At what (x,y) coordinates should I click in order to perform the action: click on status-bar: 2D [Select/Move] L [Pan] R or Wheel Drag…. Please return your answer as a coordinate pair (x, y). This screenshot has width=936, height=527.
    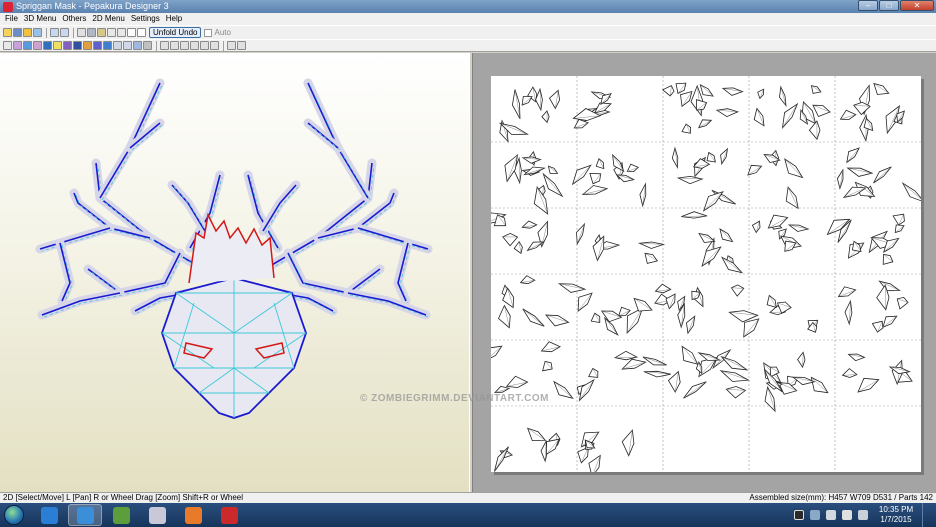
    Looking at the image, I should click on (468, 497).